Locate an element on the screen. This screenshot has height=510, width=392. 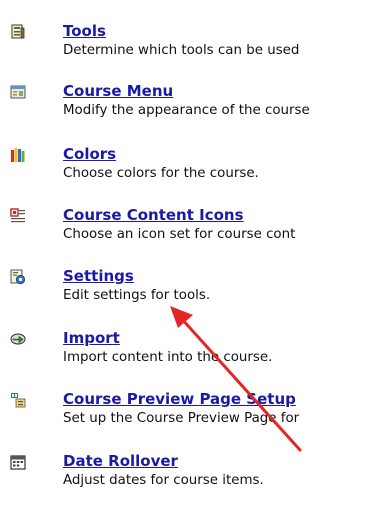
course-content-icons-link: Course Content Icons is located at coordinates (153, 215).